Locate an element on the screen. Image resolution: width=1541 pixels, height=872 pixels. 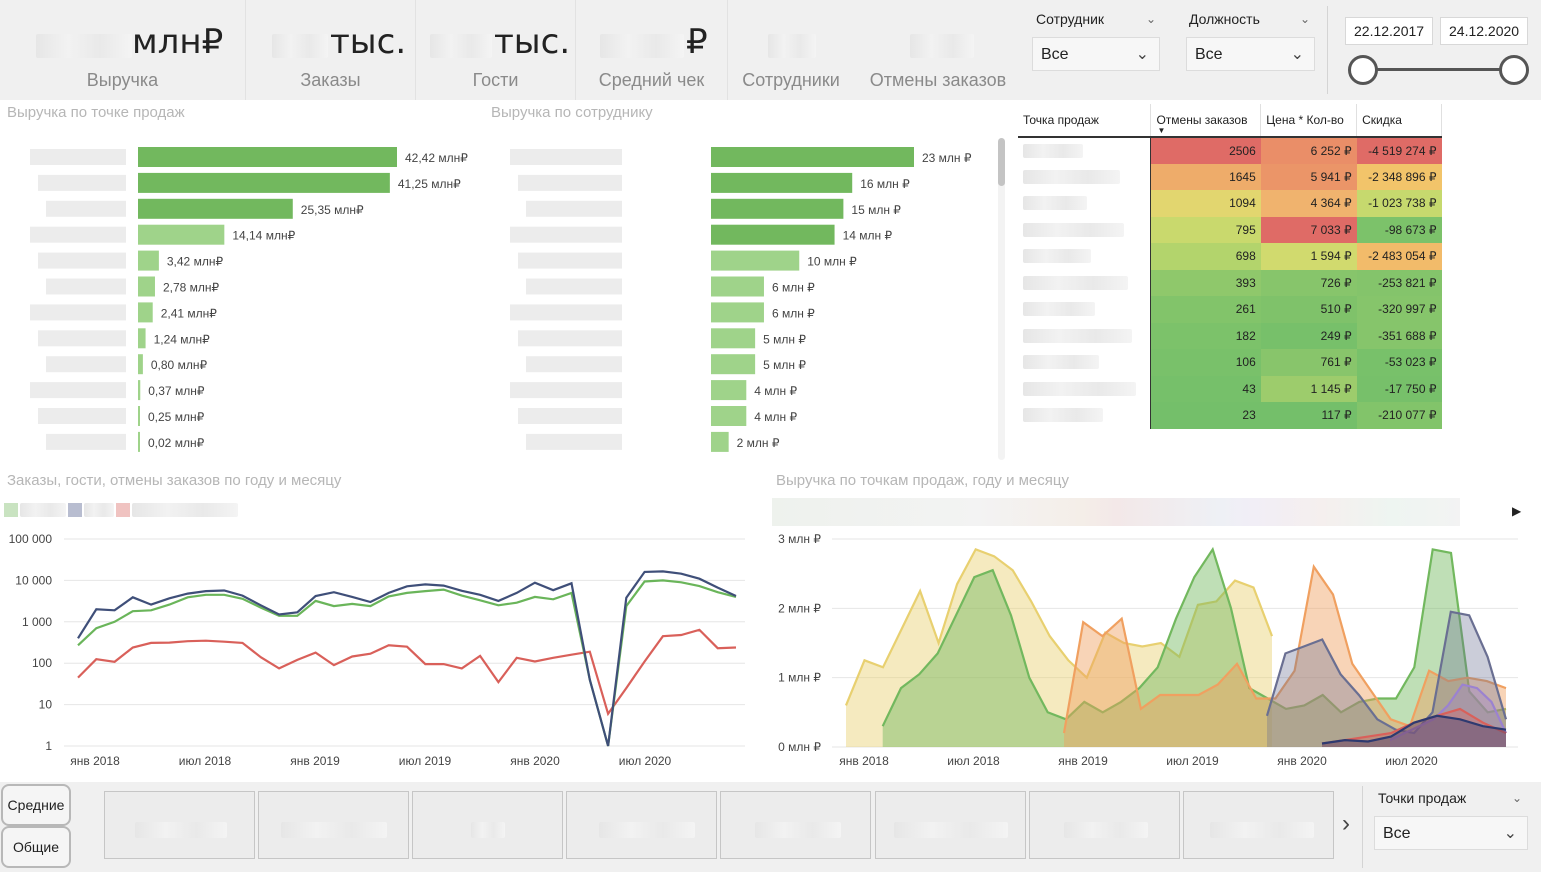
orders-chart-legend is located at coordinates (122, 511).